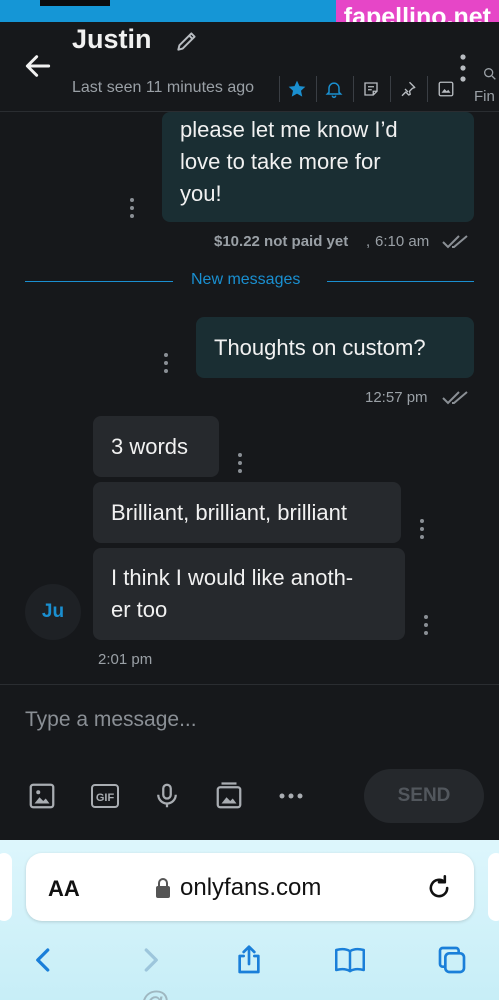 Image resolution: width=499 pixels, height=1000 pixels. I want to click on browser-forward-button, so click(150, 960).